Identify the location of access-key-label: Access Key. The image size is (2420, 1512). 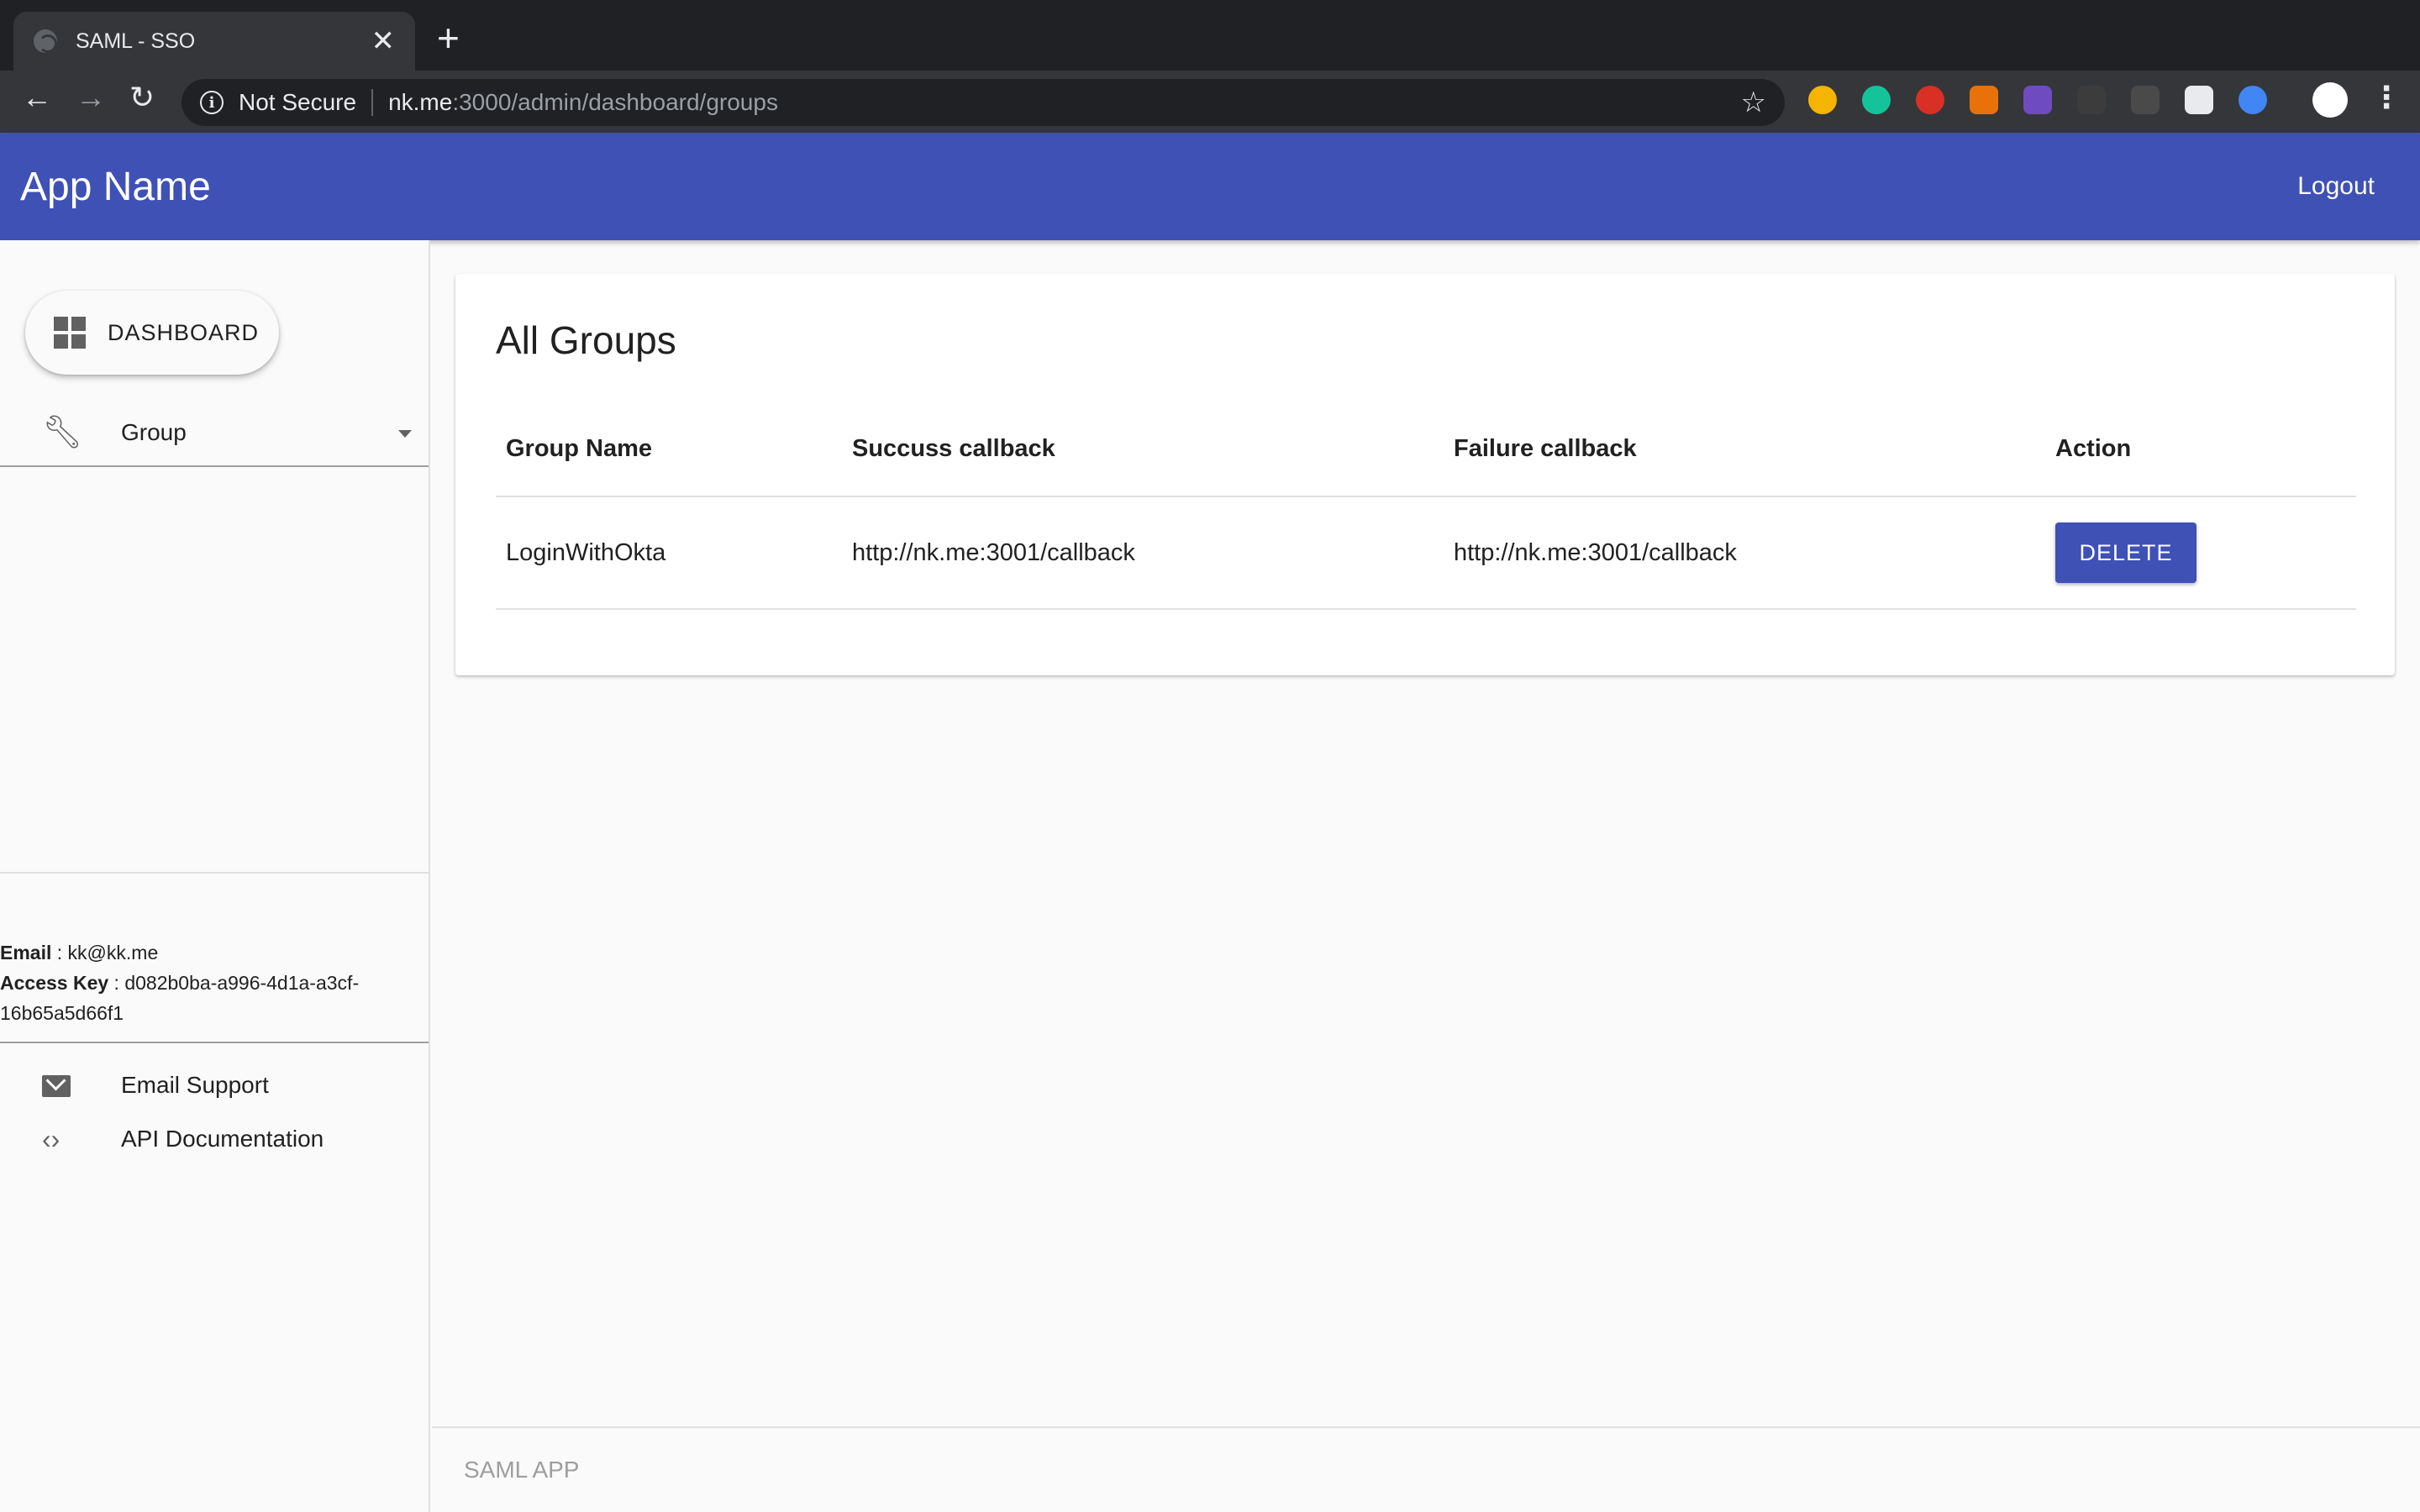
(54, 983).